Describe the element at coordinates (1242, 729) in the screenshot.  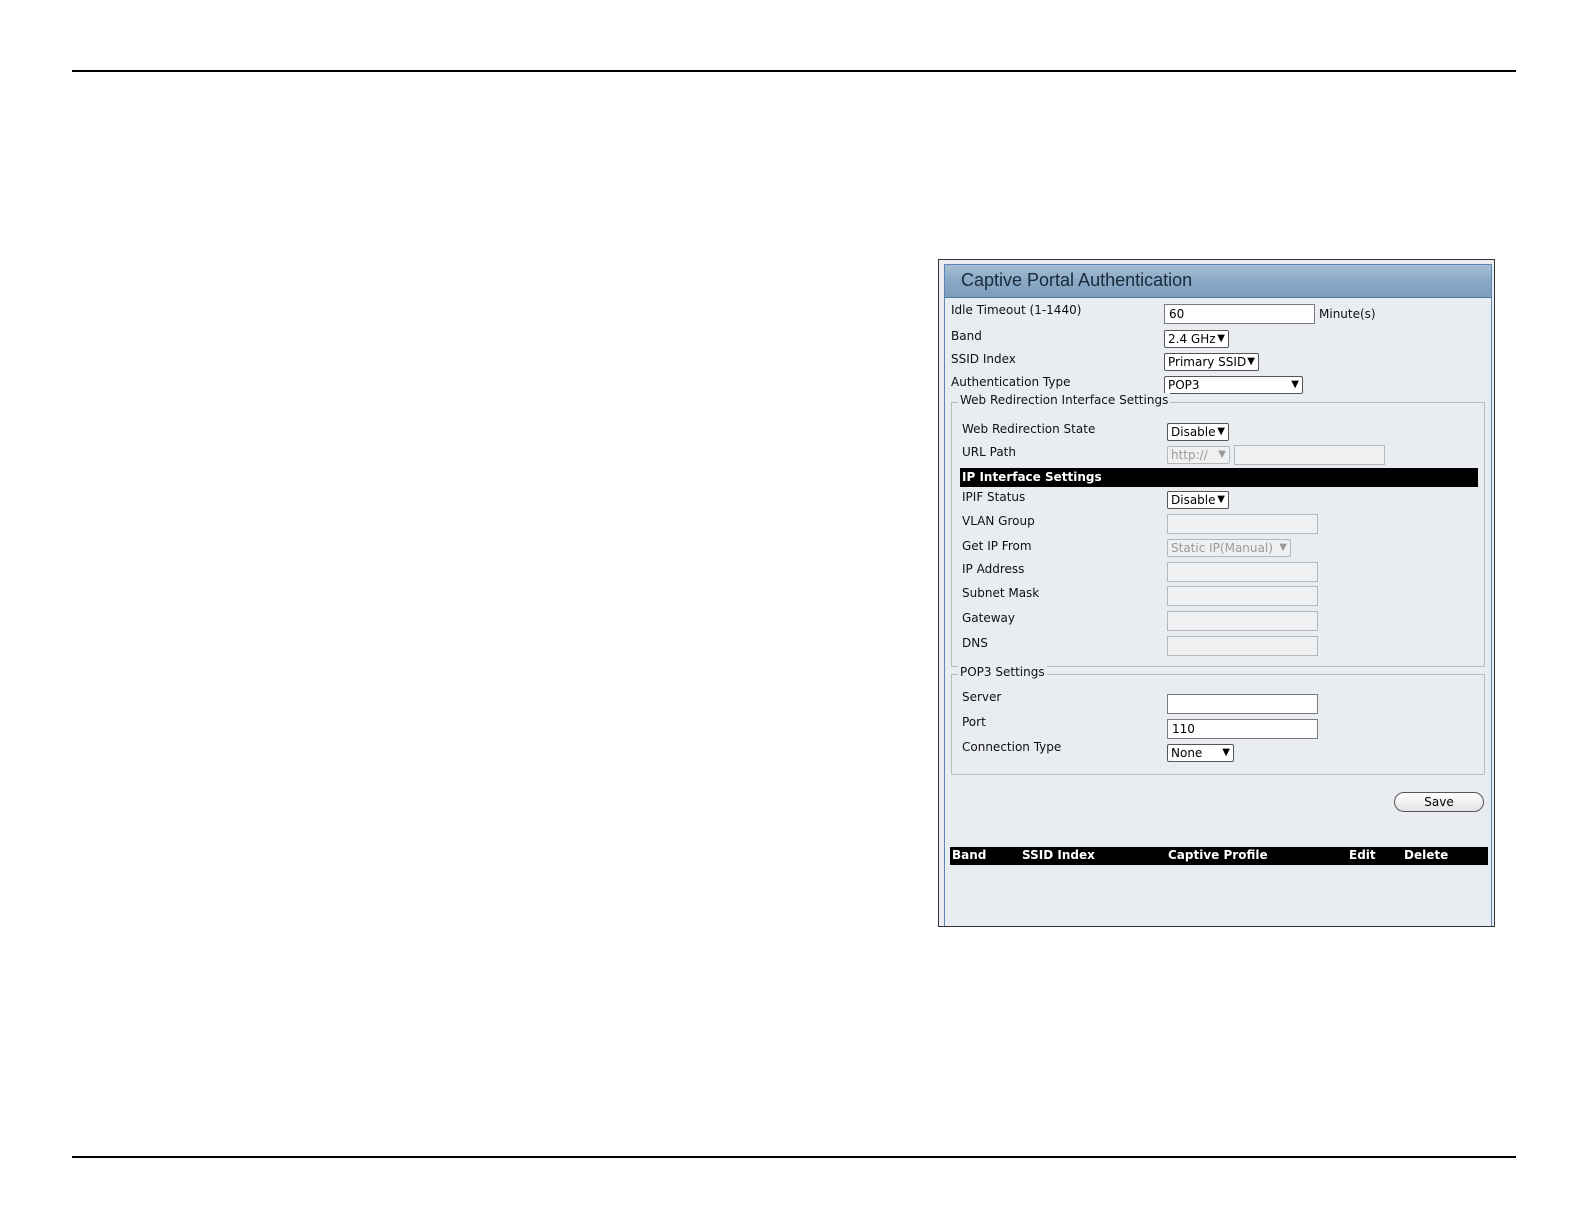
I see `port-input: 110` at that location.